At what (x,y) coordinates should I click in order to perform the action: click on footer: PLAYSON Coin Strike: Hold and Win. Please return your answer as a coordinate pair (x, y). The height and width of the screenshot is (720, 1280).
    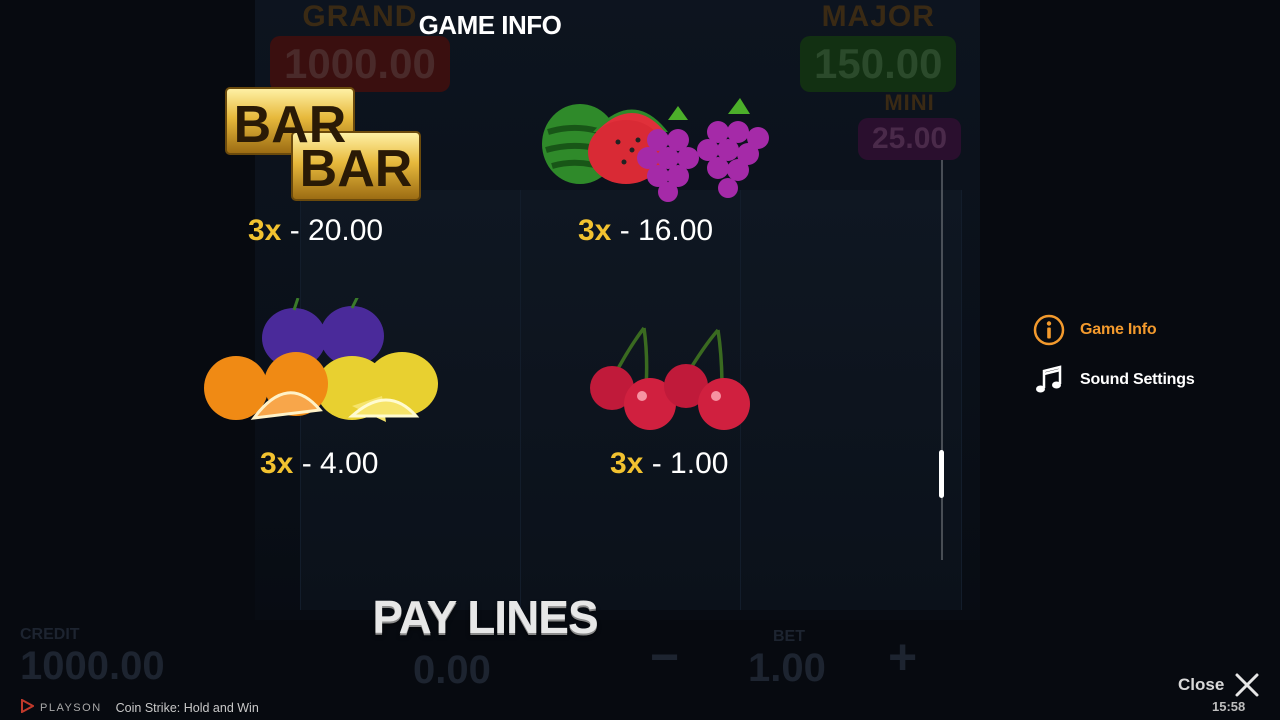
    Looking at the image, I should click on (139, 707).